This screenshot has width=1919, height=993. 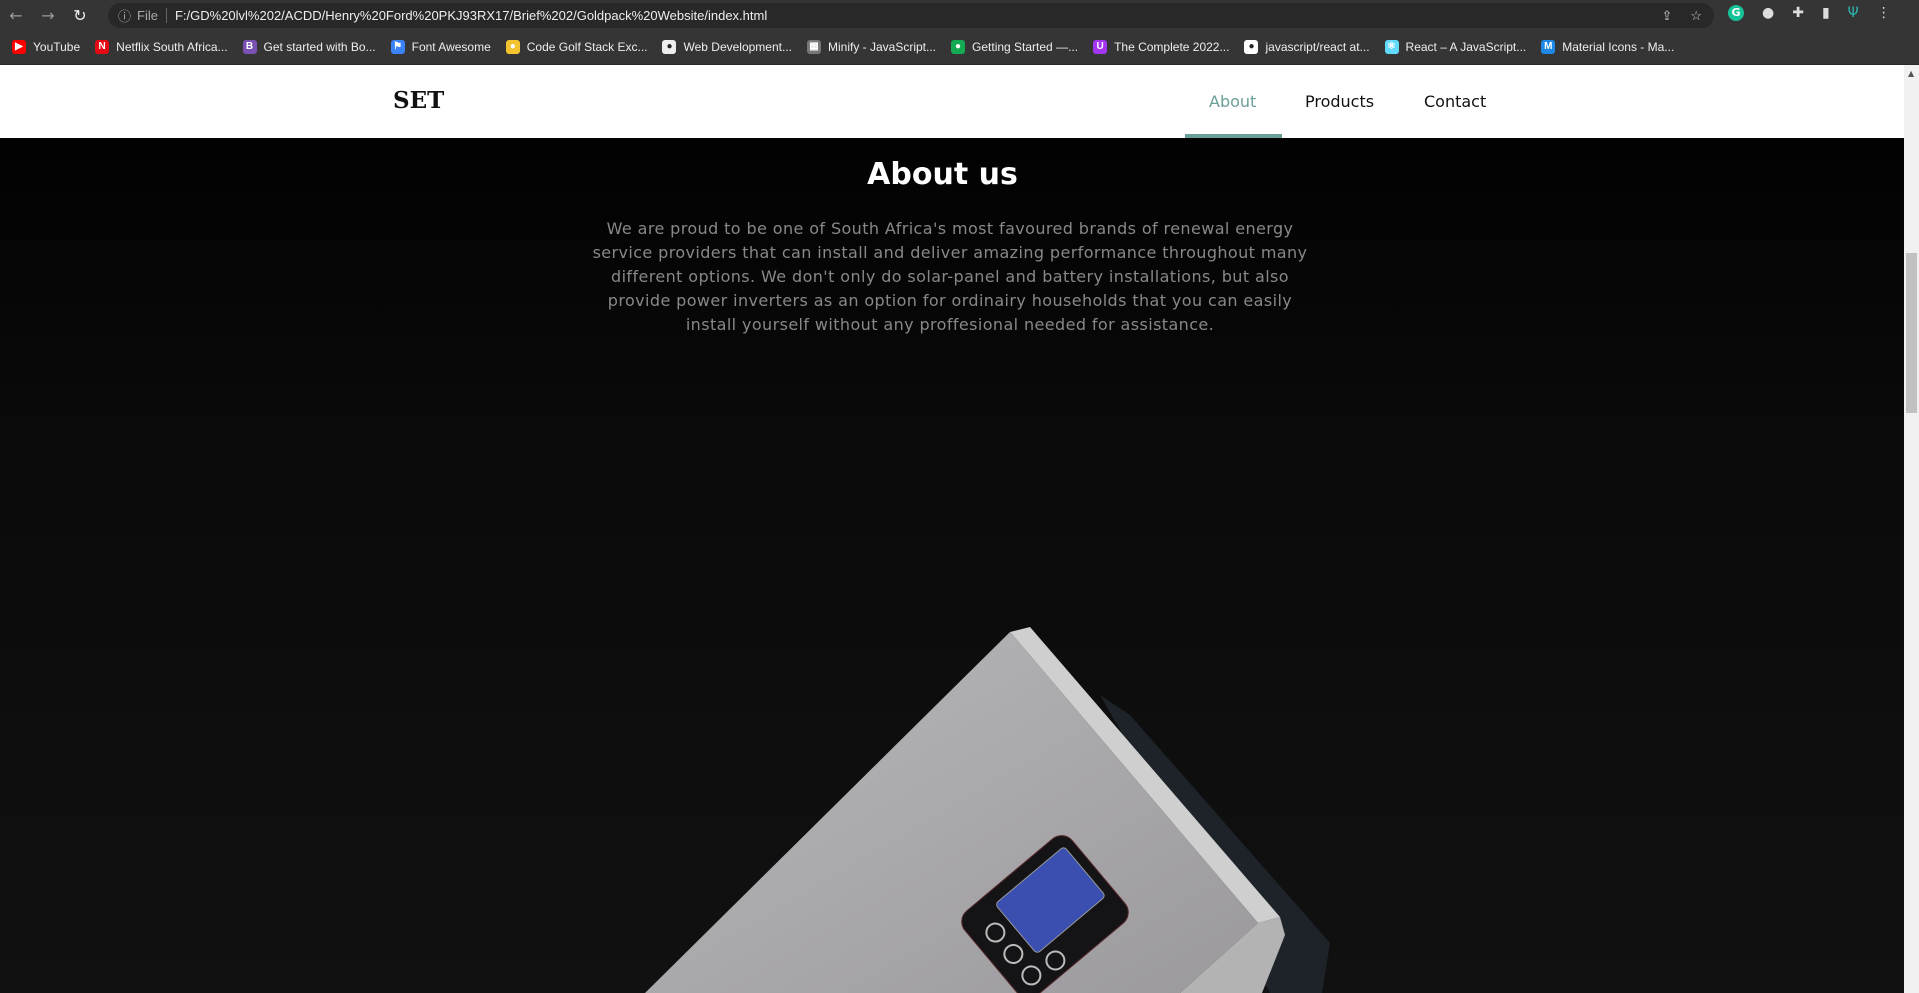 What do you see at coordinates (1826, 13) in the screenshot?
I see `sidepanel-icon: ▮` at bounding box center [1826, 13].